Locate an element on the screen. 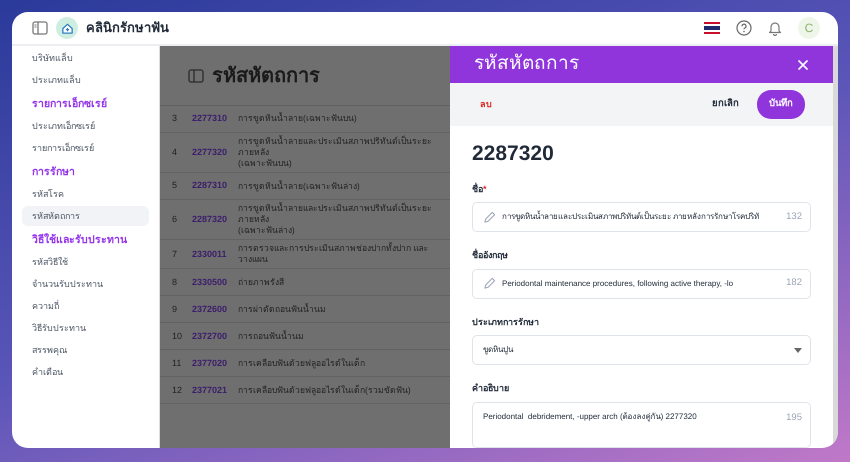 This screenshot has width=850, height=462. text-area: Periodontal debridement, -upper arch (ต้องลงคู่กัน) 2277320 195 is located at coordinates (641, 425).